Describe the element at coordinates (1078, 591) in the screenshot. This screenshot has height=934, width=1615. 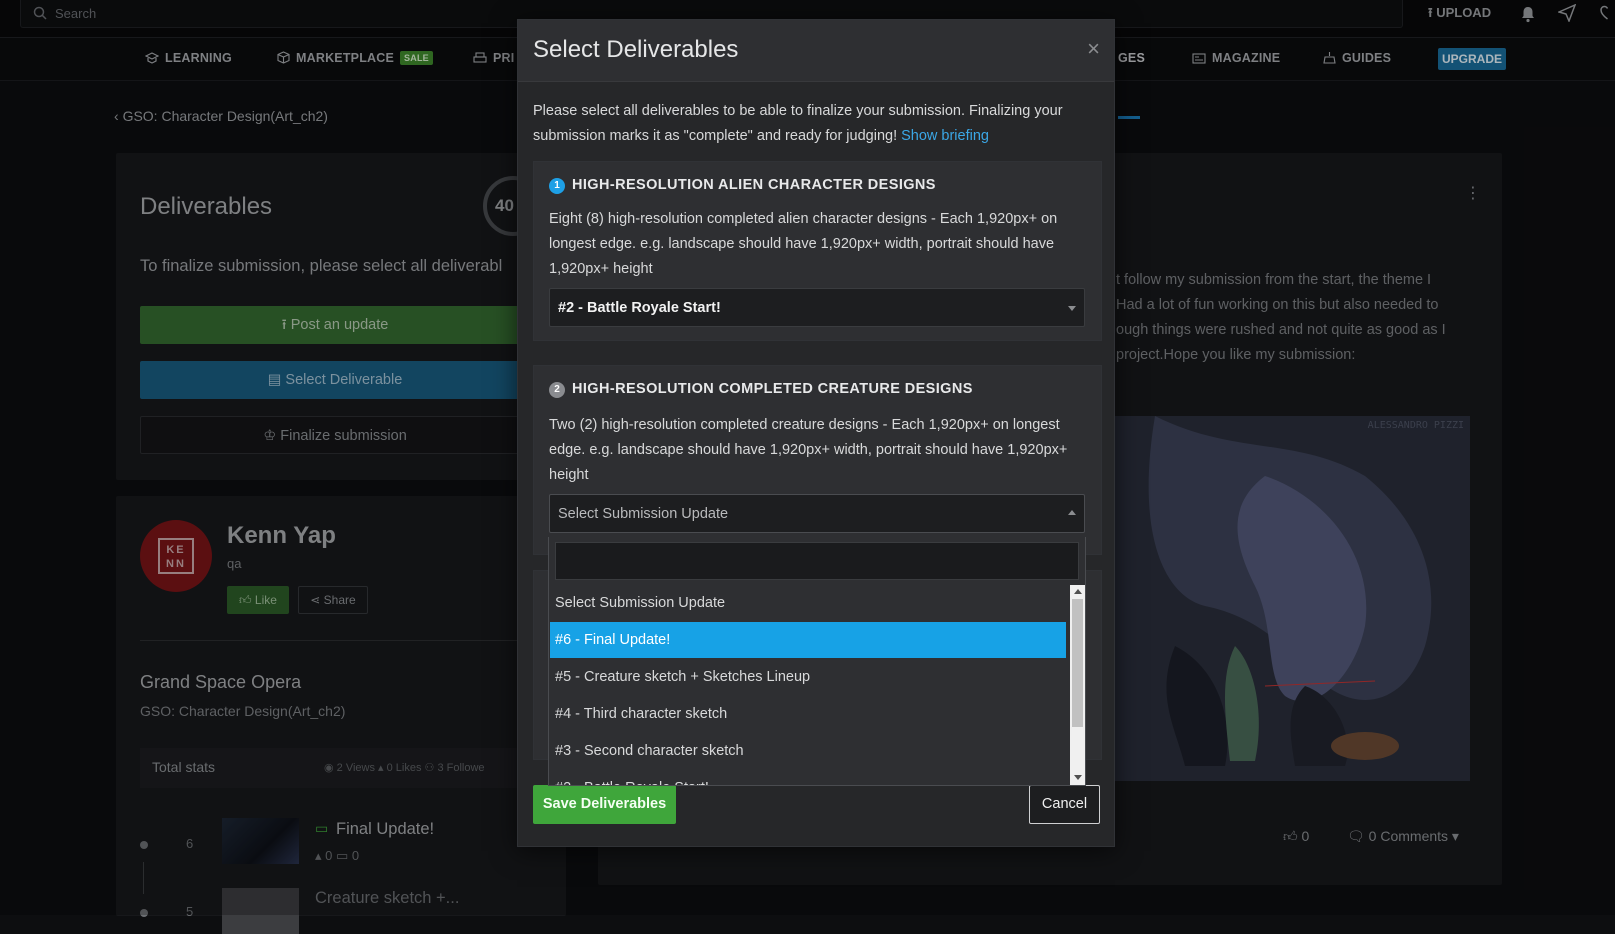
I see `scroll-up-icon` at that location.